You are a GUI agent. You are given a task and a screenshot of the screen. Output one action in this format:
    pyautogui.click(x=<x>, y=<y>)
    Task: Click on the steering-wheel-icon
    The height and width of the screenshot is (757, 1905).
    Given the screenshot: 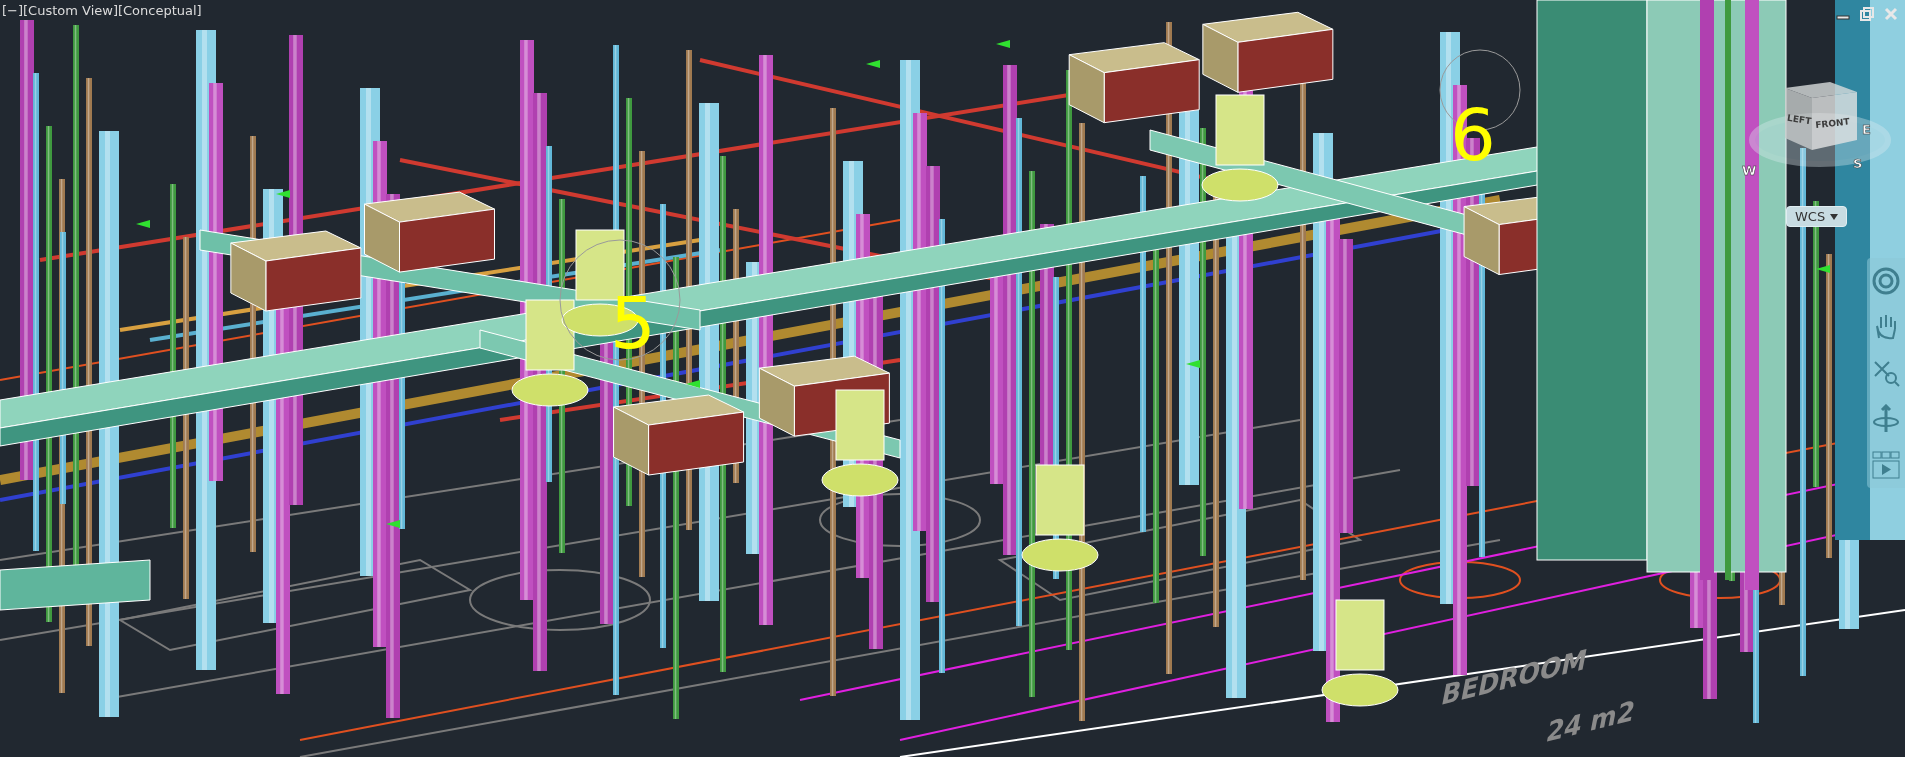 What is the action you would take?
    pyautogui.click(x=1886, y=281)
    